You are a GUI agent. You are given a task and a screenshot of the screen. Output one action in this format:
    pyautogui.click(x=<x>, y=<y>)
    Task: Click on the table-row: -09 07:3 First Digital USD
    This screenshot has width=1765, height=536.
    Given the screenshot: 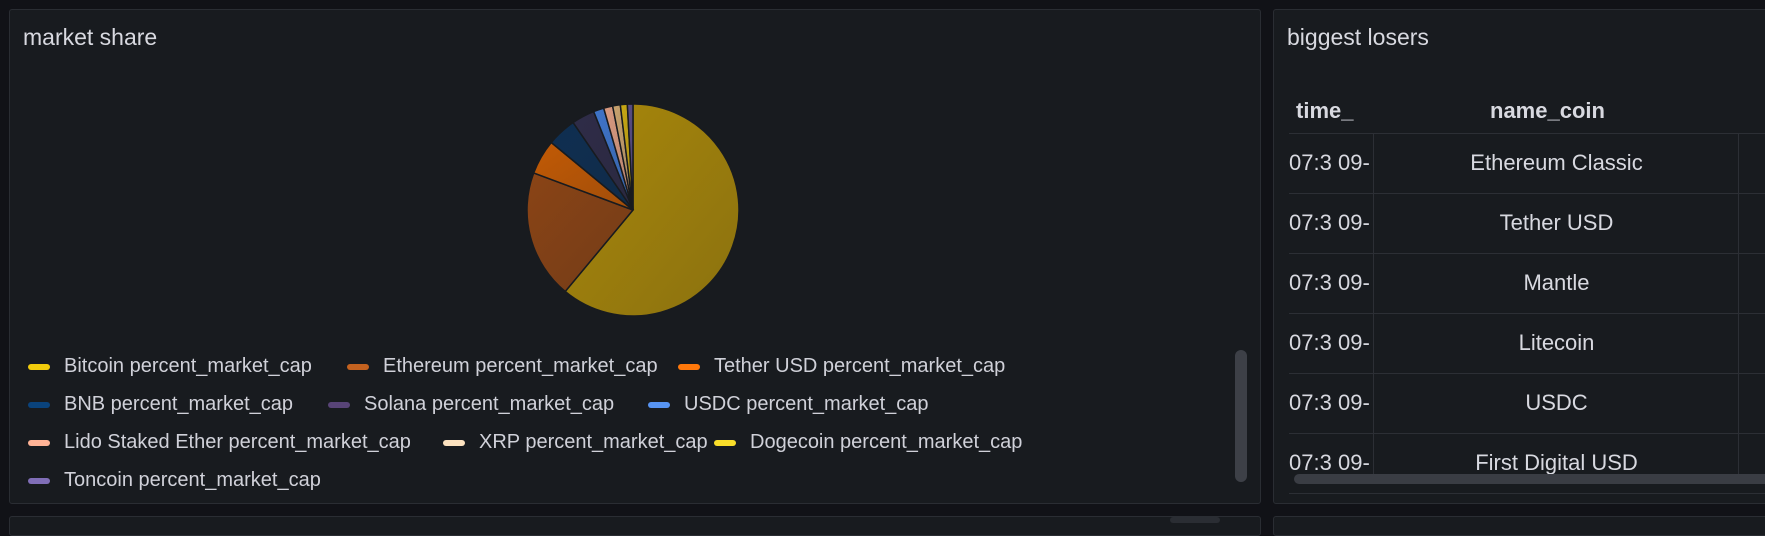 What is the action you would take?
    pyautogui.click(x=1527, y=464)
    